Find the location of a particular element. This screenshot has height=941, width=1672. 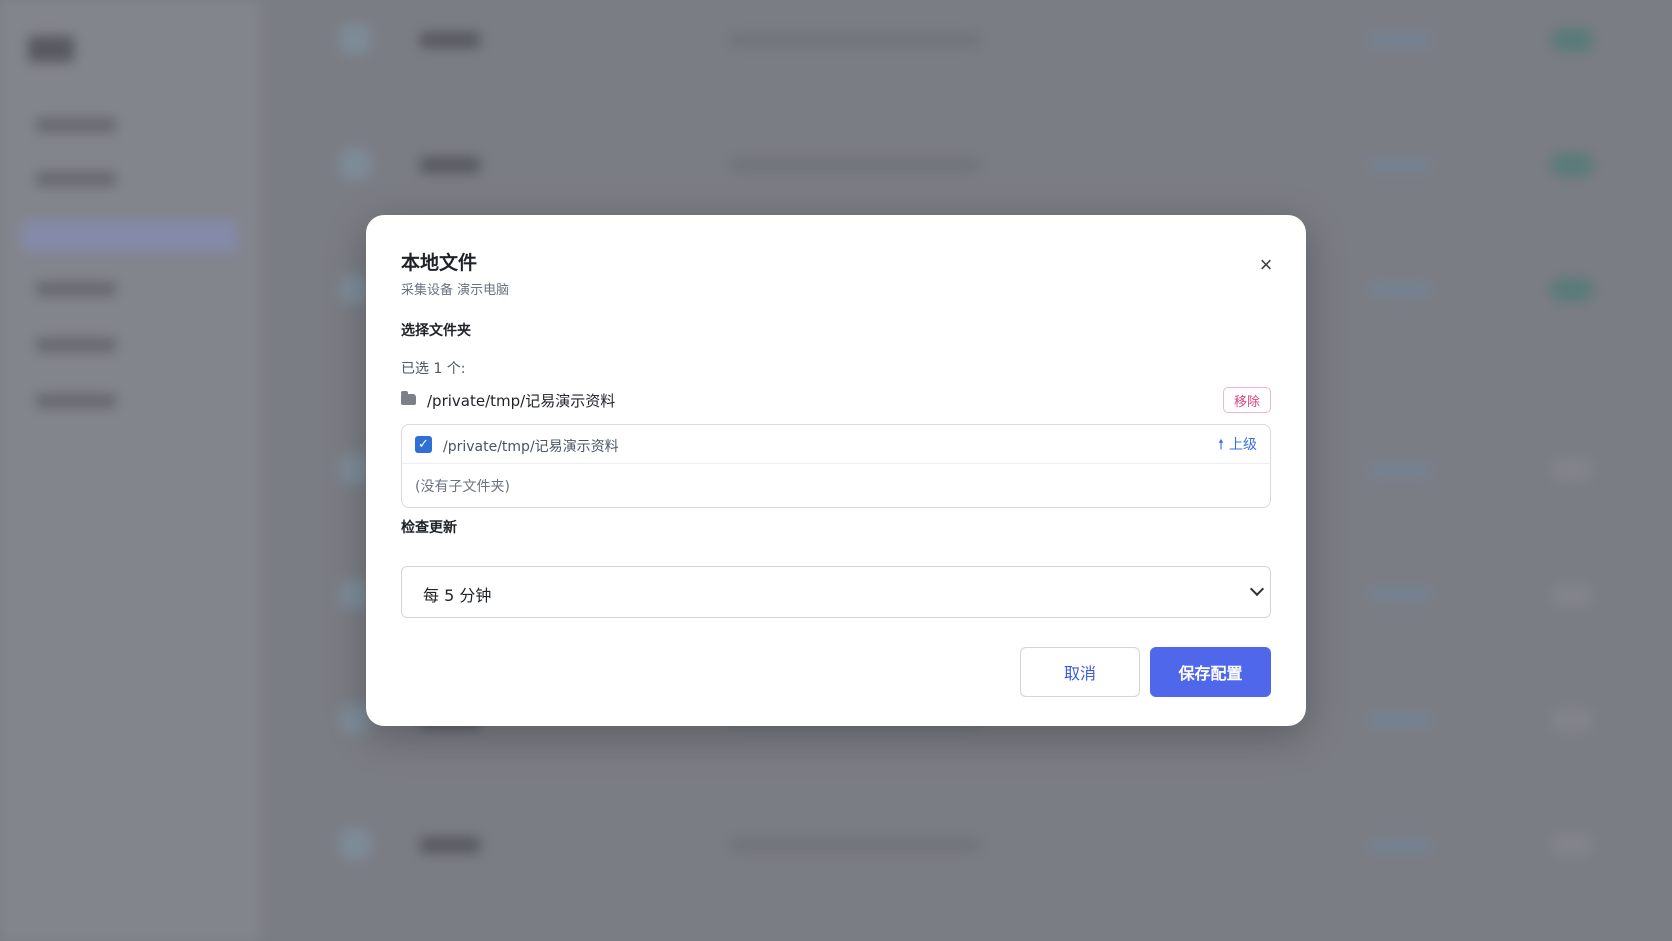

checkbox-checked-icon: ✓ is located at coordinates (423, 444).